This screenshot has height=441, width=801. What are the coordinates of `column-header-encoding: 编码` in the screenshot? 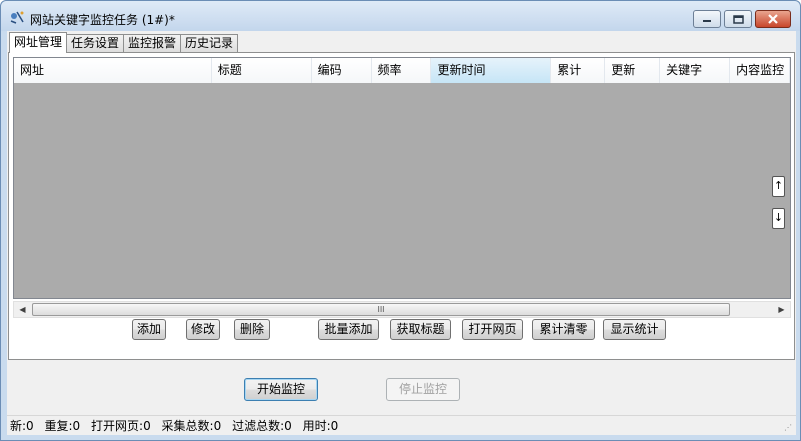 It's located at (341, 70).